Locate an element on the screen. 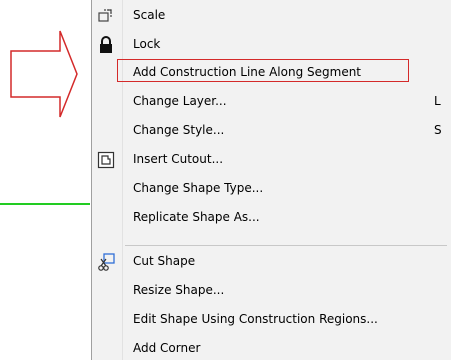 This screenshot has height=363, width=451. annotation-highlight-box is located at coordinates (263, 70).